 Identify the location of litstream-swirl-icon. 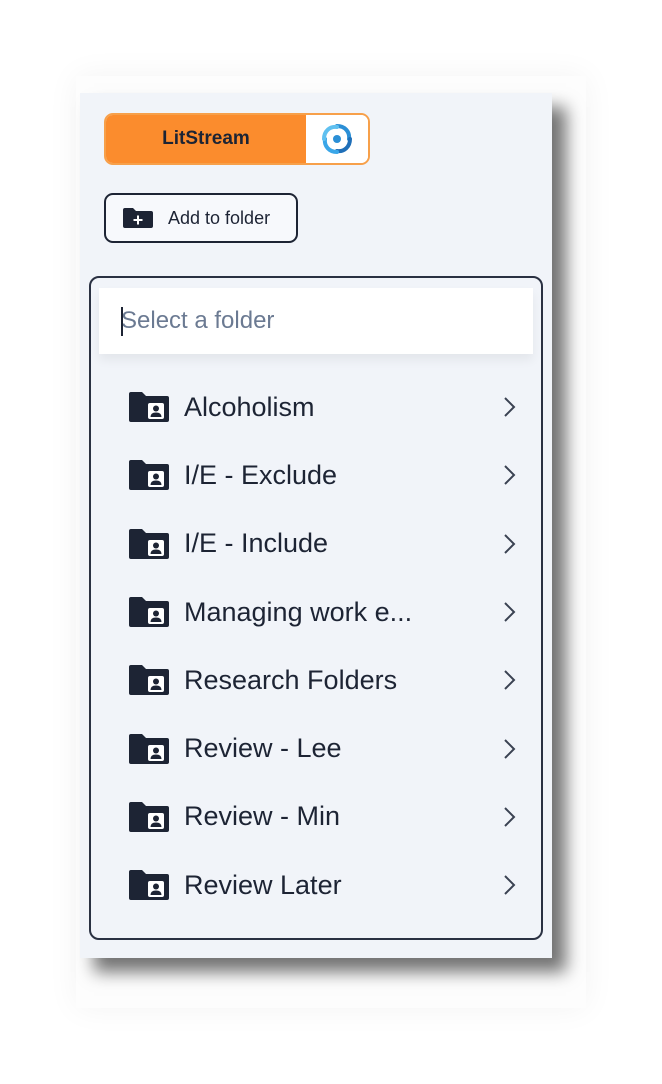
(337, 139).